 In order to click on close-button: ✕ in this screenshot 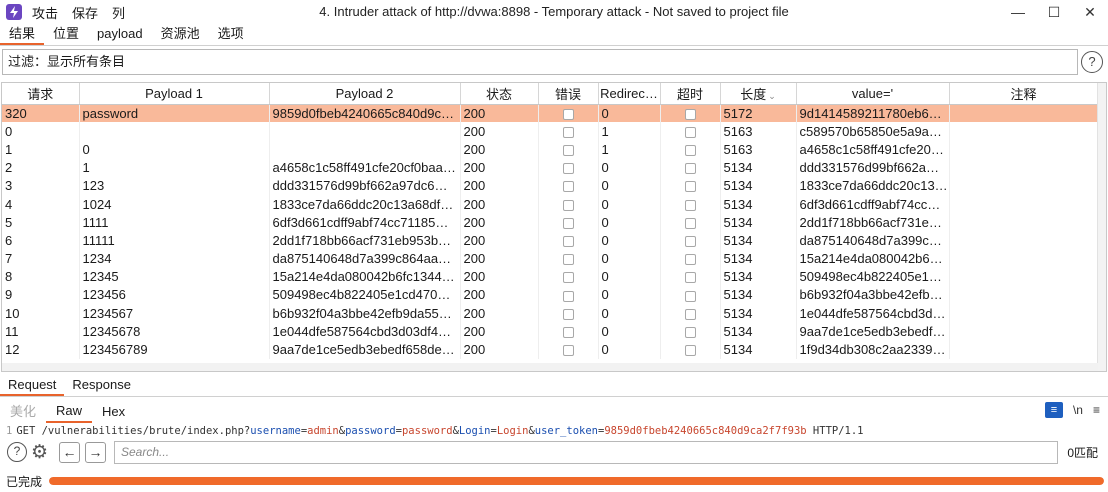, I will do `click(1090, 12)`.